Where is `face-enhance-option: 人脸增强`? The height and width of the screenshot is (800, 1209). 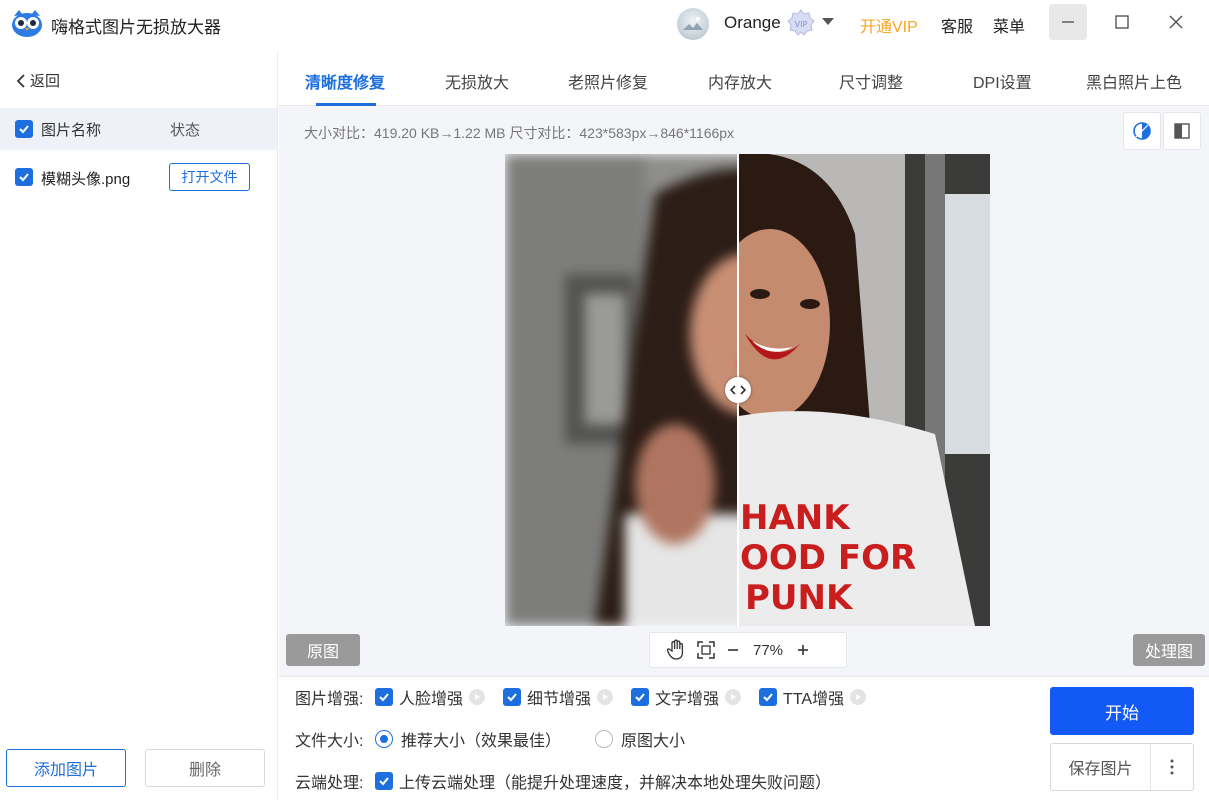 face-enhance-option: 人脸增强 is located at coordinates (430, 697).